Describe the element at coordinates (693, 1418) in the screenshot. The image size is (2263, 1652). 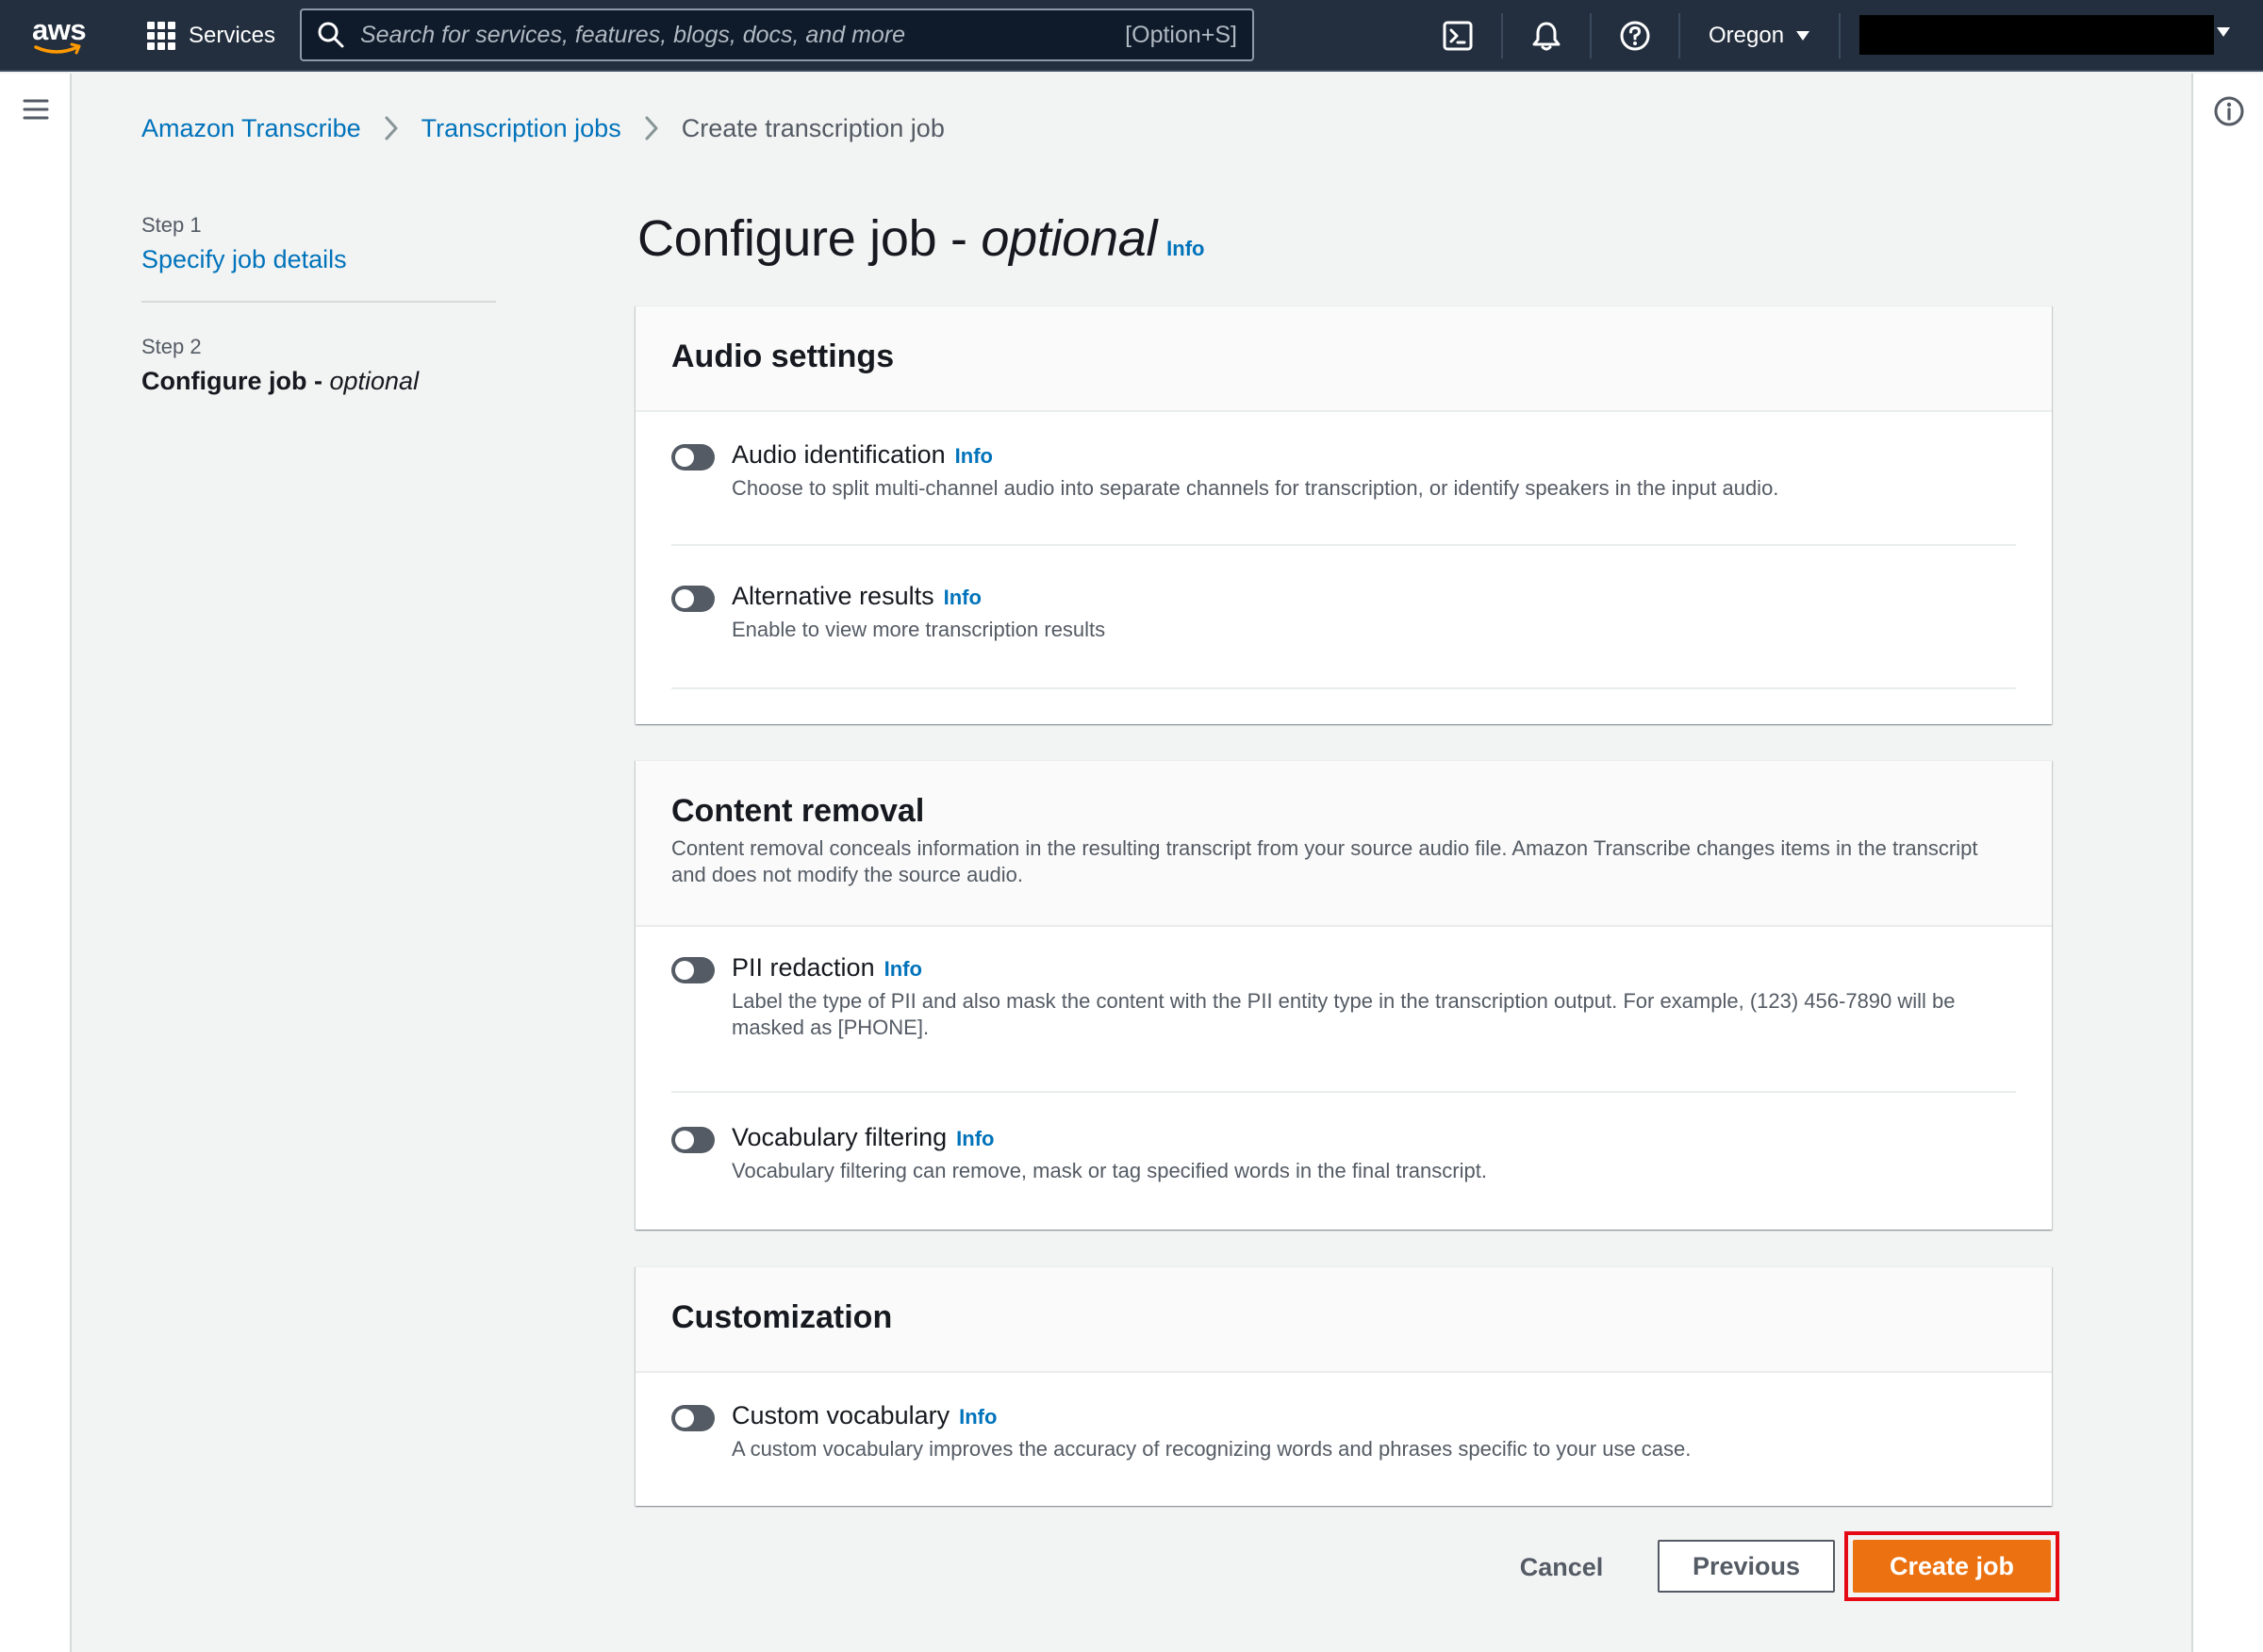
I see `custom-vocabulary-toggle` at that location.